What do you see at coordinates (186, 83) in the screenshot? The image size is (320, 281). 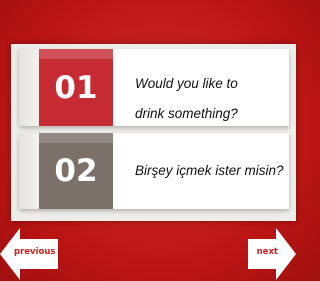 I see `phrase-line-1: Would you like to` at bounding box center [186, 83].